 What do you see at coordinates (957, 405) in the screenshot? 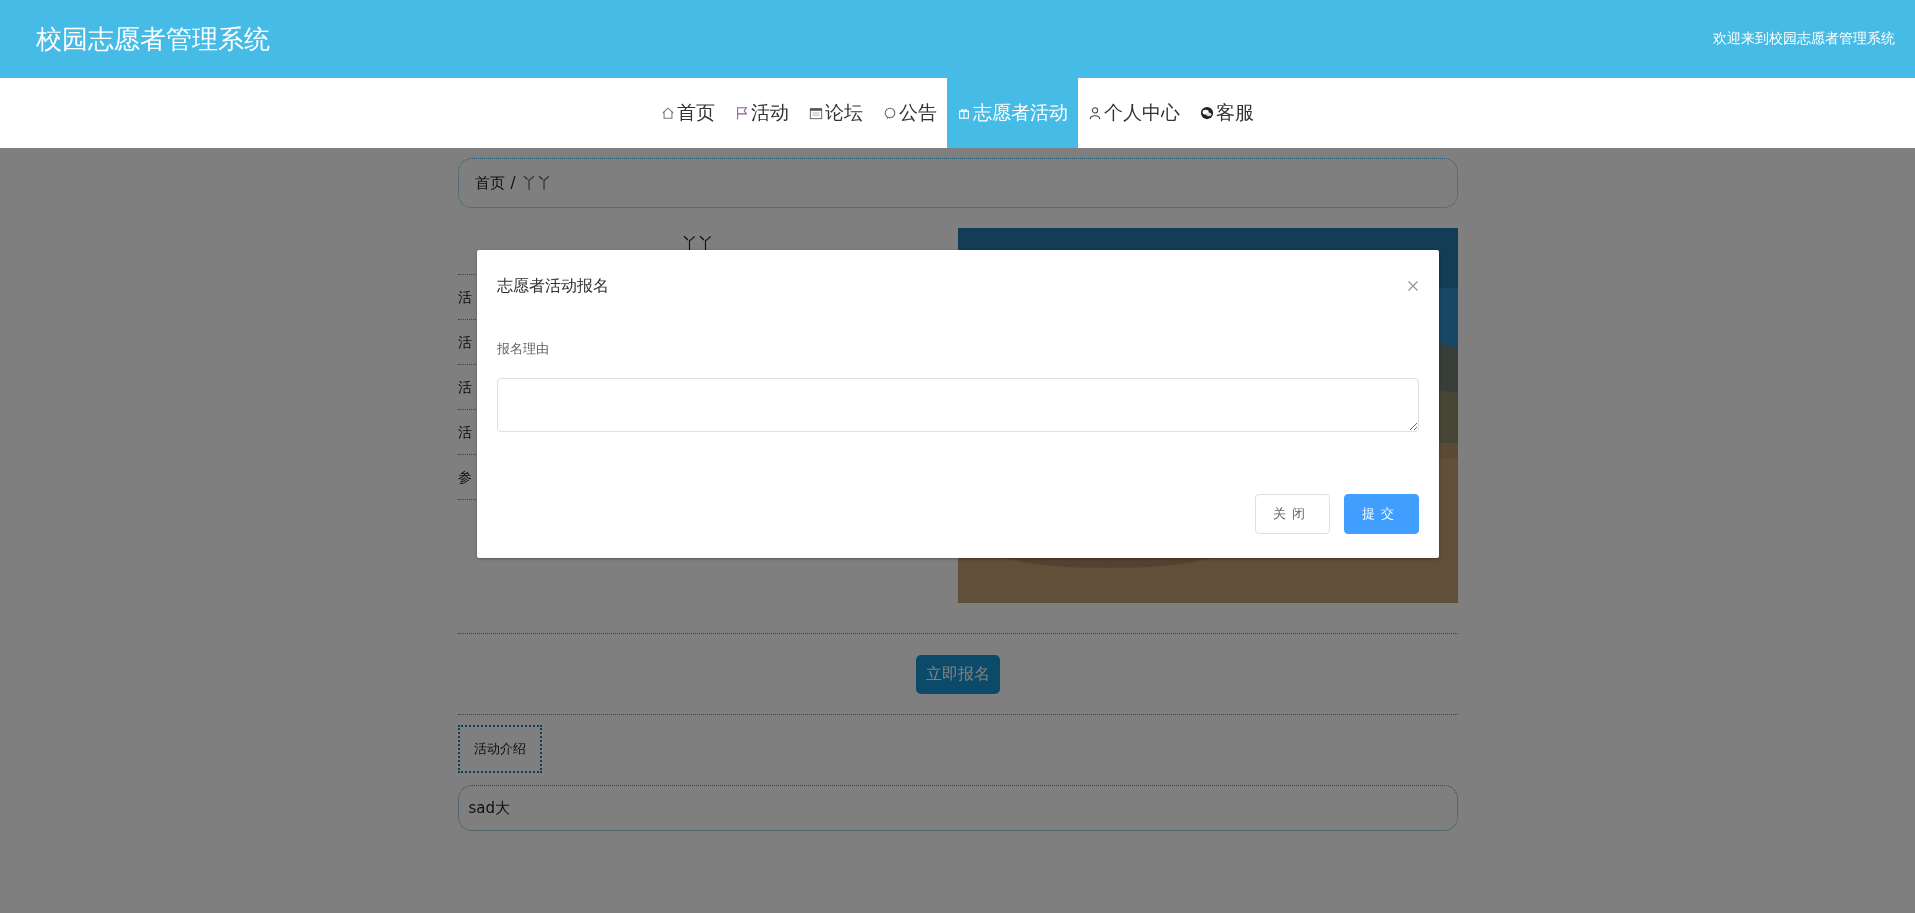
I see `reason-field` at bounding box center [957, 405].